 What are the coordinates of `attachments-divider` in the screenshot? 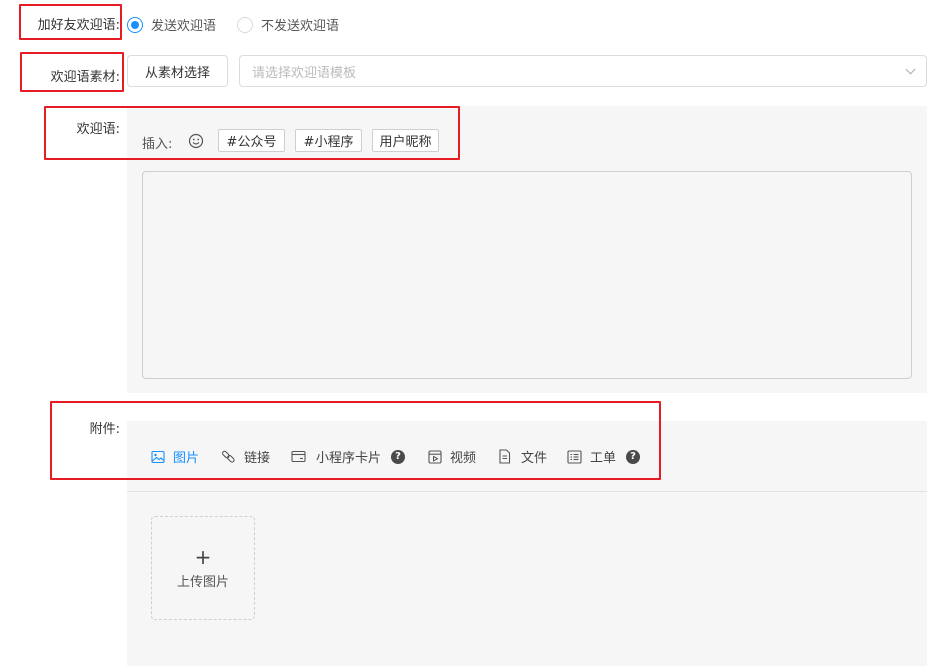 It's located at (527, 491).